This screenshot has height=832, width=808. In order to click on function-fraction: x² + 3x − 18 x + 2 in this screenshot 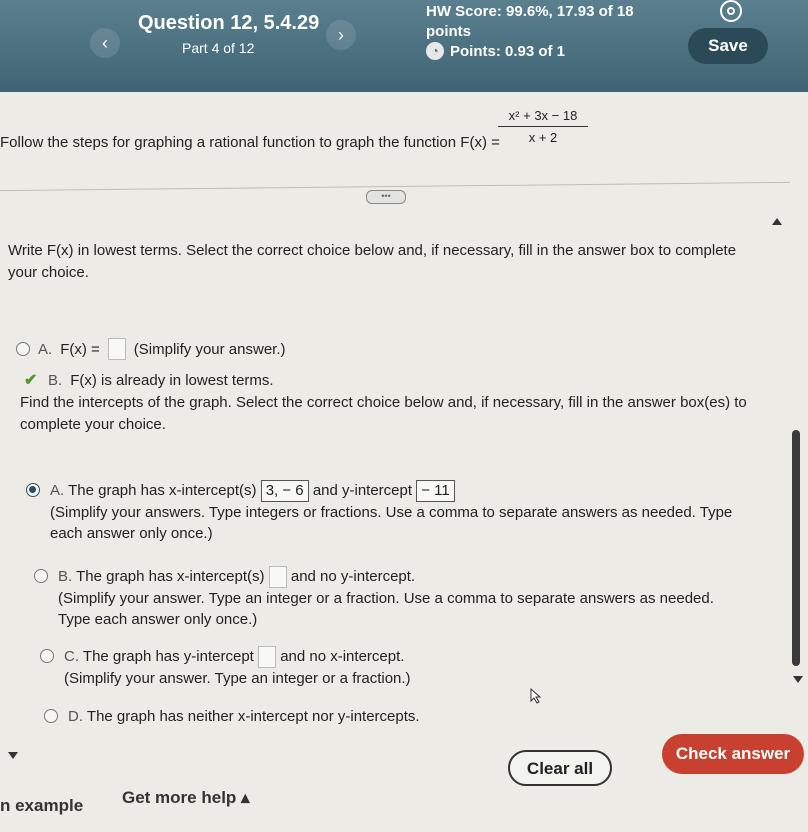, I will do `click(543, 126)`.